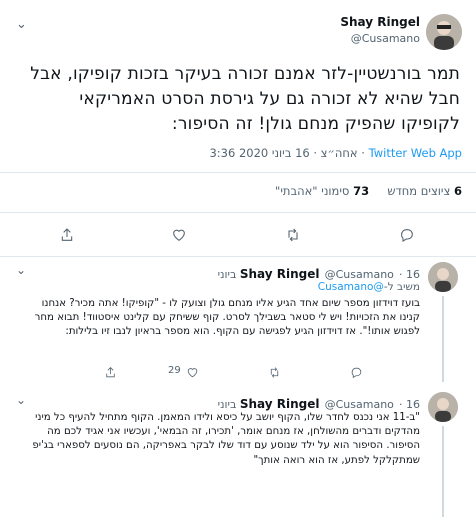 The image size is (476, 517). Describe the element at coordinates (283, 153) in the screenshot. I see `tweet-time: 3:36 אחה״צ · 16 ביוני 2020` at that location.